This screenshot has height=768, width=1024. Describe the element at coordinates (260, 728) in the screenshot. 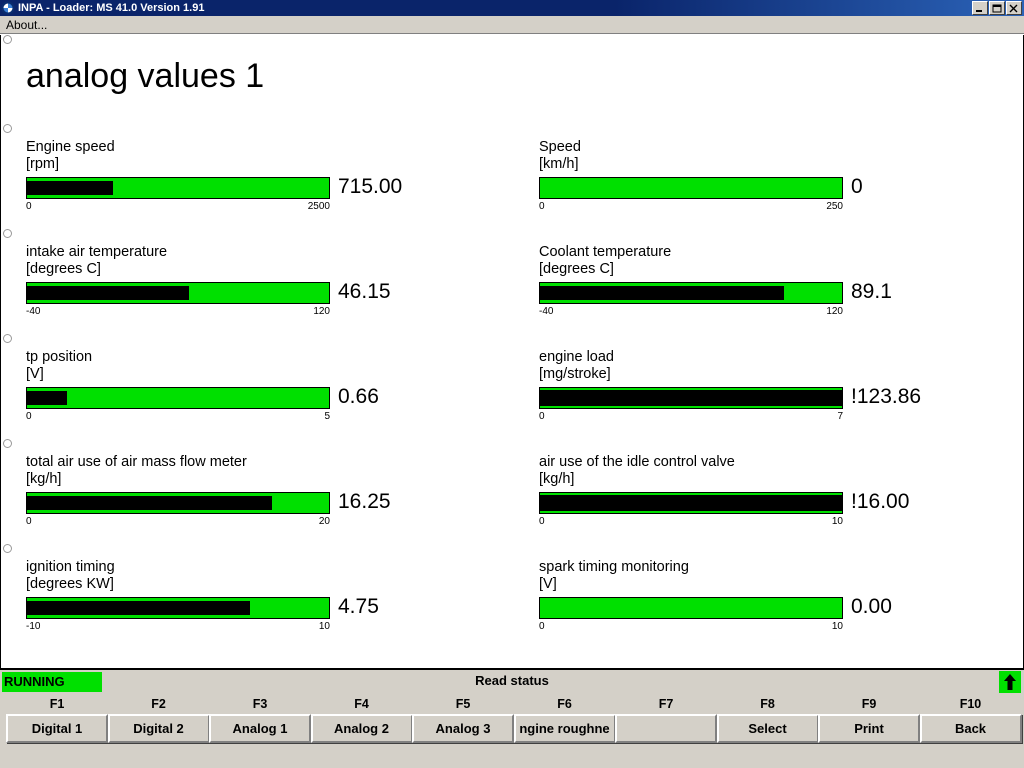

I see `function-key-button-f3: Analog 1` at that location.